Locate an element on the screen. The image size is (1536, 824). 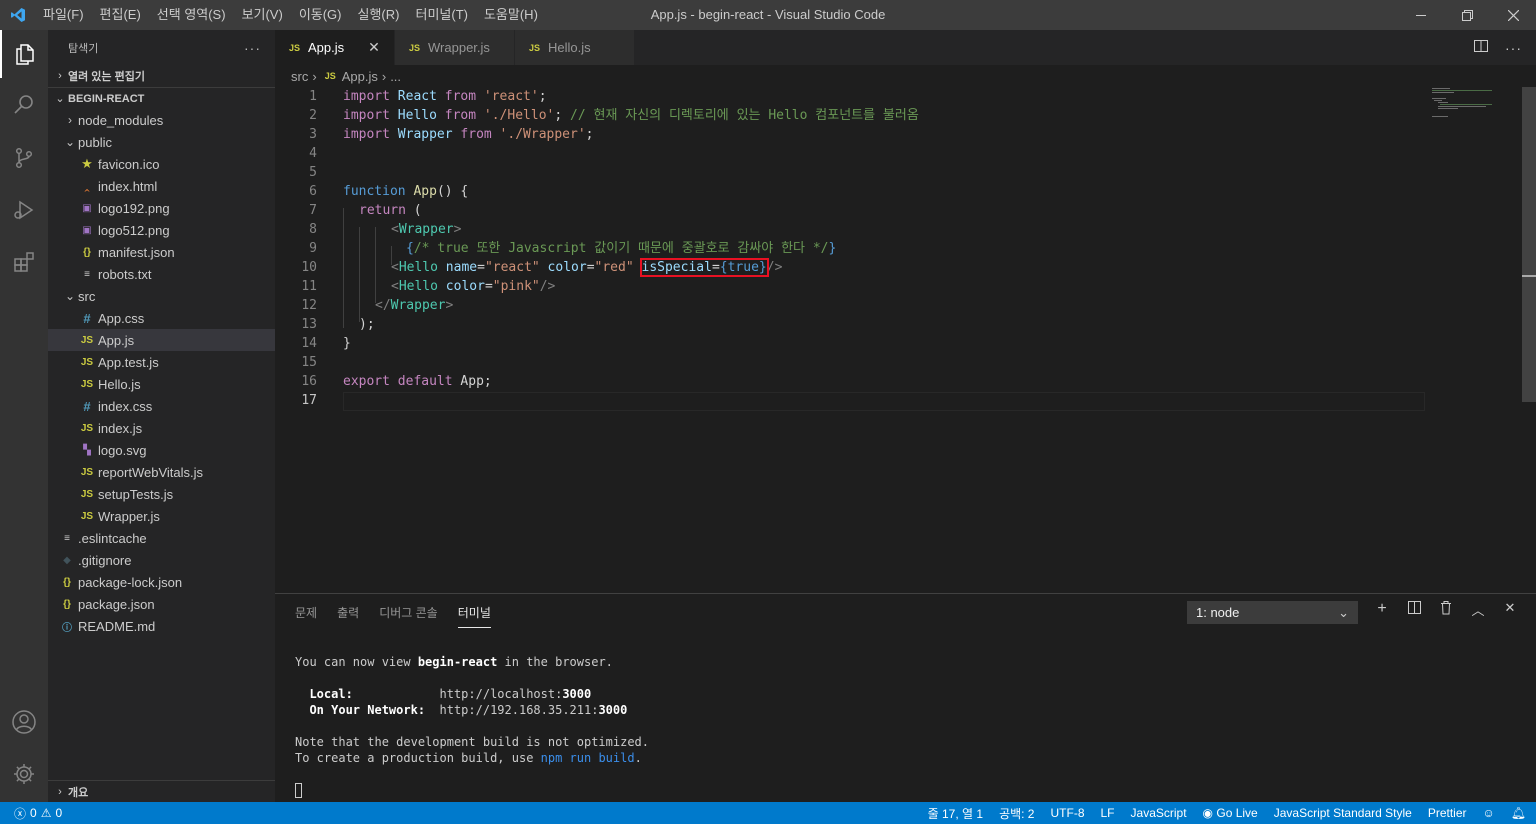
tree-file: JS reportWebVitals.js is located at coordinates (161, 472).